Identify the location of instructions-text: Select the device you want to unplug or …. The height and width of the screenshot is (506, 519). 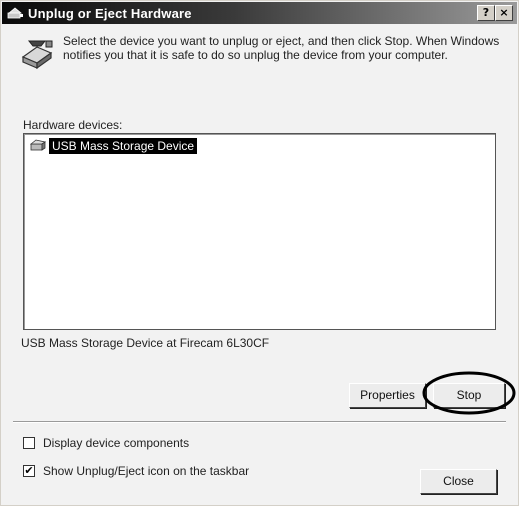
(281, 48).